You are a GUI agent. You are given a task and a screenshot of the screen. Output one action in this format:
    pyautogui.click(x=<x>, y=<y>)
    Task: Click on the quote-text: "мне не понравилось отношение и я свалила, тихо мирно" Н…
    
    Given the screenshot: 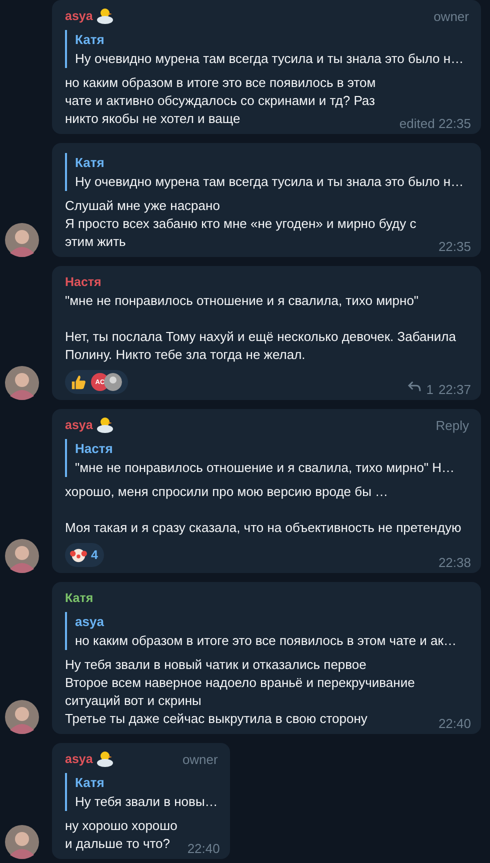 What is the action you would take?
    pyautogui.click(x=265, y=467)
    